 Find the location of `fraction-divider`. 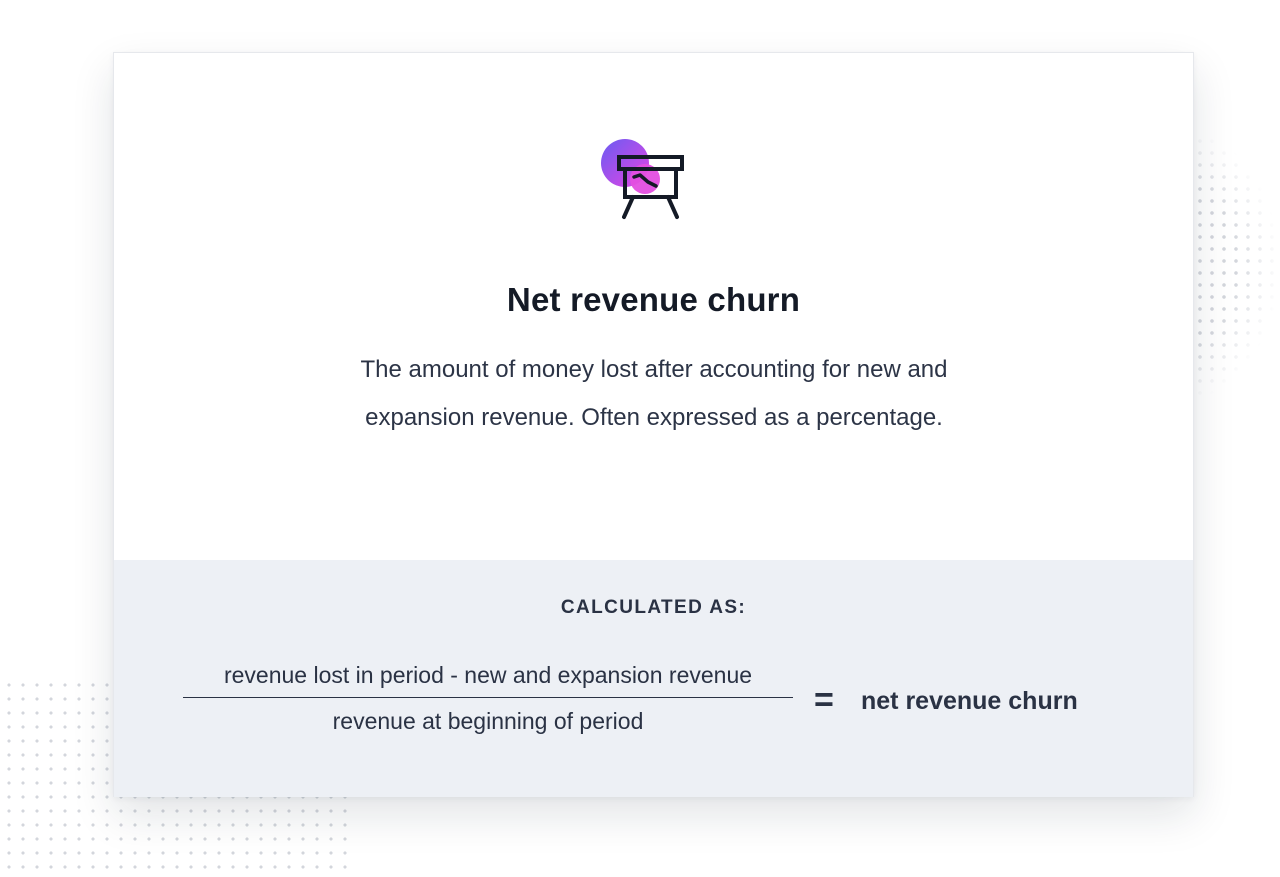

fraction-divider is located at coordinates (488, 697).